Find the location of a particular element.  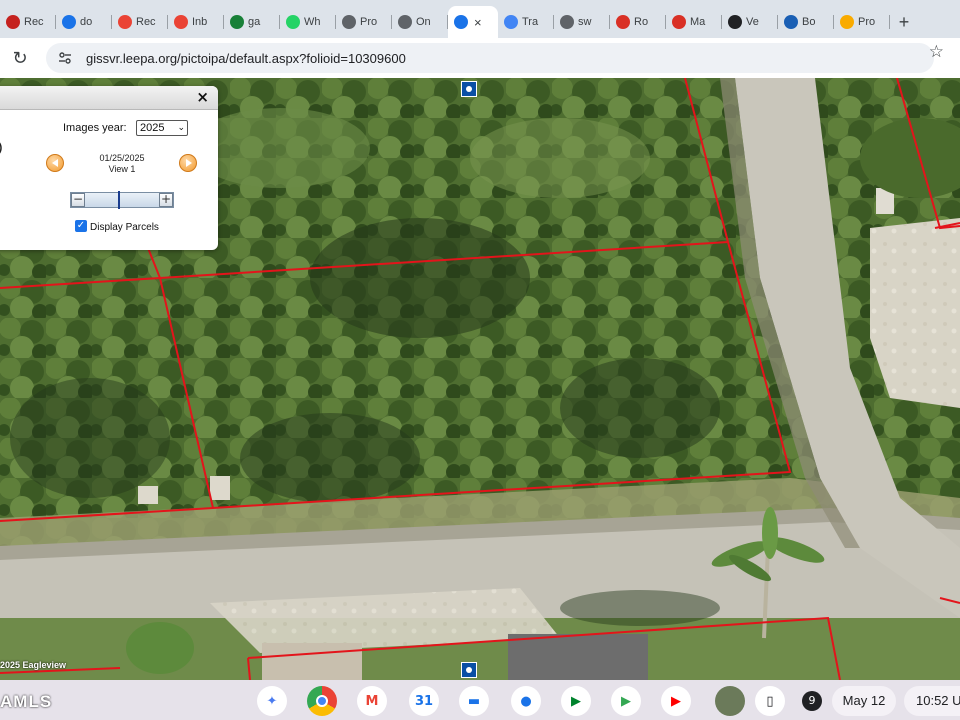

zoom-slider: − + is located at coordinates (122, 200).